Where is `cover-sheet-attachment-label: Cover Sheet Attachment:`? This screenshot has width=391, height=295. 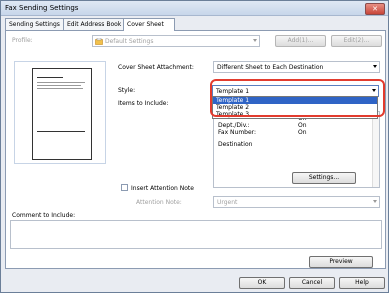 cover-sheet-attachment-label: Cover Sheet Attachment: is located at coordinates (156, 67).